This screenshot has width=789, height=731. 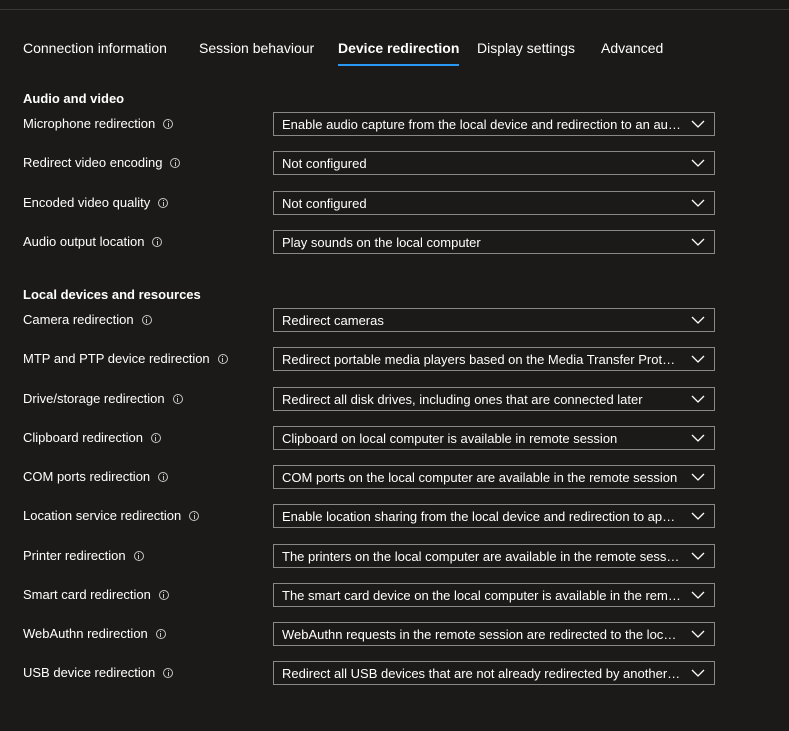 I want to click on tab-session-behaviour: Session behaviour, so click(x=256, y=48).